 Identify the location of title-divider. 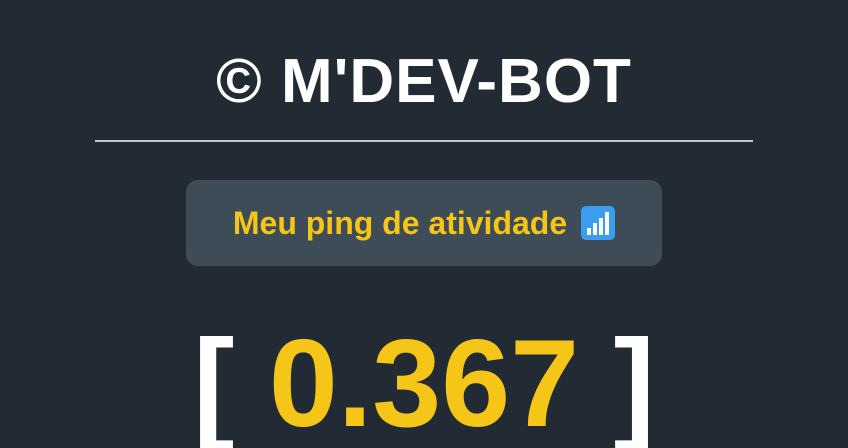
(424, 141).